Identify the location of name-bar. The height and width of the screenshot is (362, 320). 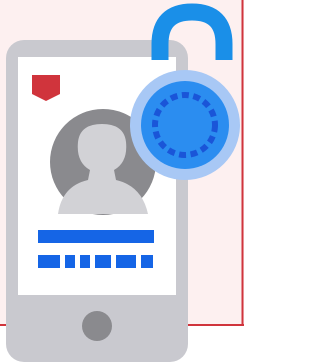
(96, 236).